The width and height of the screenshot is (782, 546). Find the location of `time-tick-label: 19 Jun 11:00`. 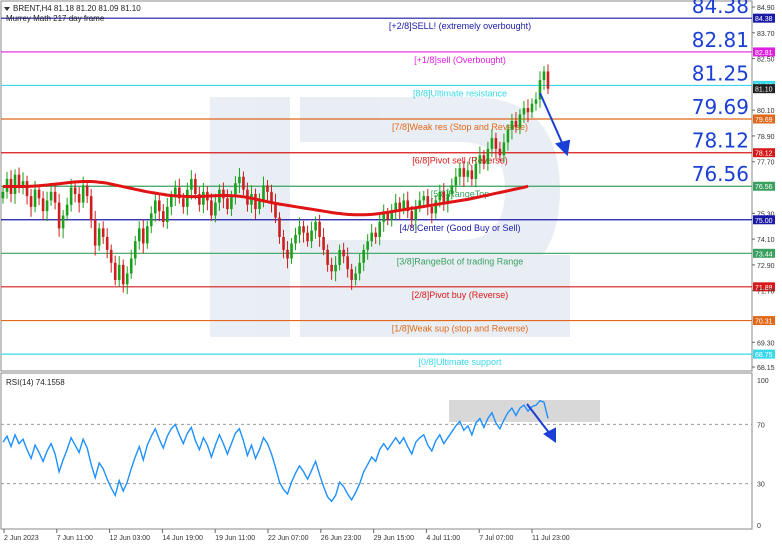

time-tick-label: 19 Jun 11:00 is located at coordinates (235, 538).